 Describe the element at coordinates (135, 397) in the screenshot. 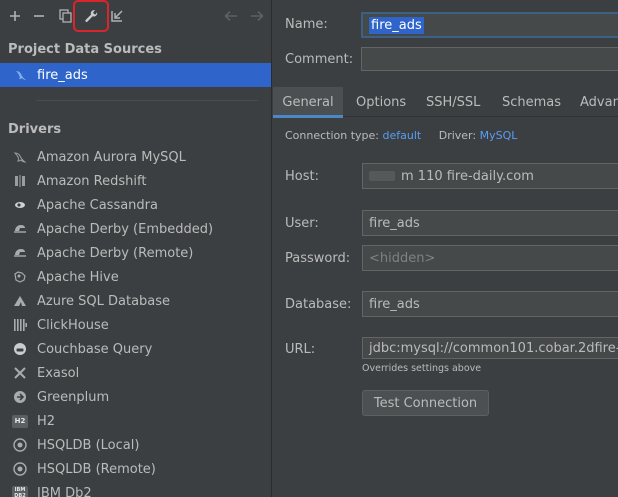

I see `driver-item-greenplum: Greenplum` at that location.